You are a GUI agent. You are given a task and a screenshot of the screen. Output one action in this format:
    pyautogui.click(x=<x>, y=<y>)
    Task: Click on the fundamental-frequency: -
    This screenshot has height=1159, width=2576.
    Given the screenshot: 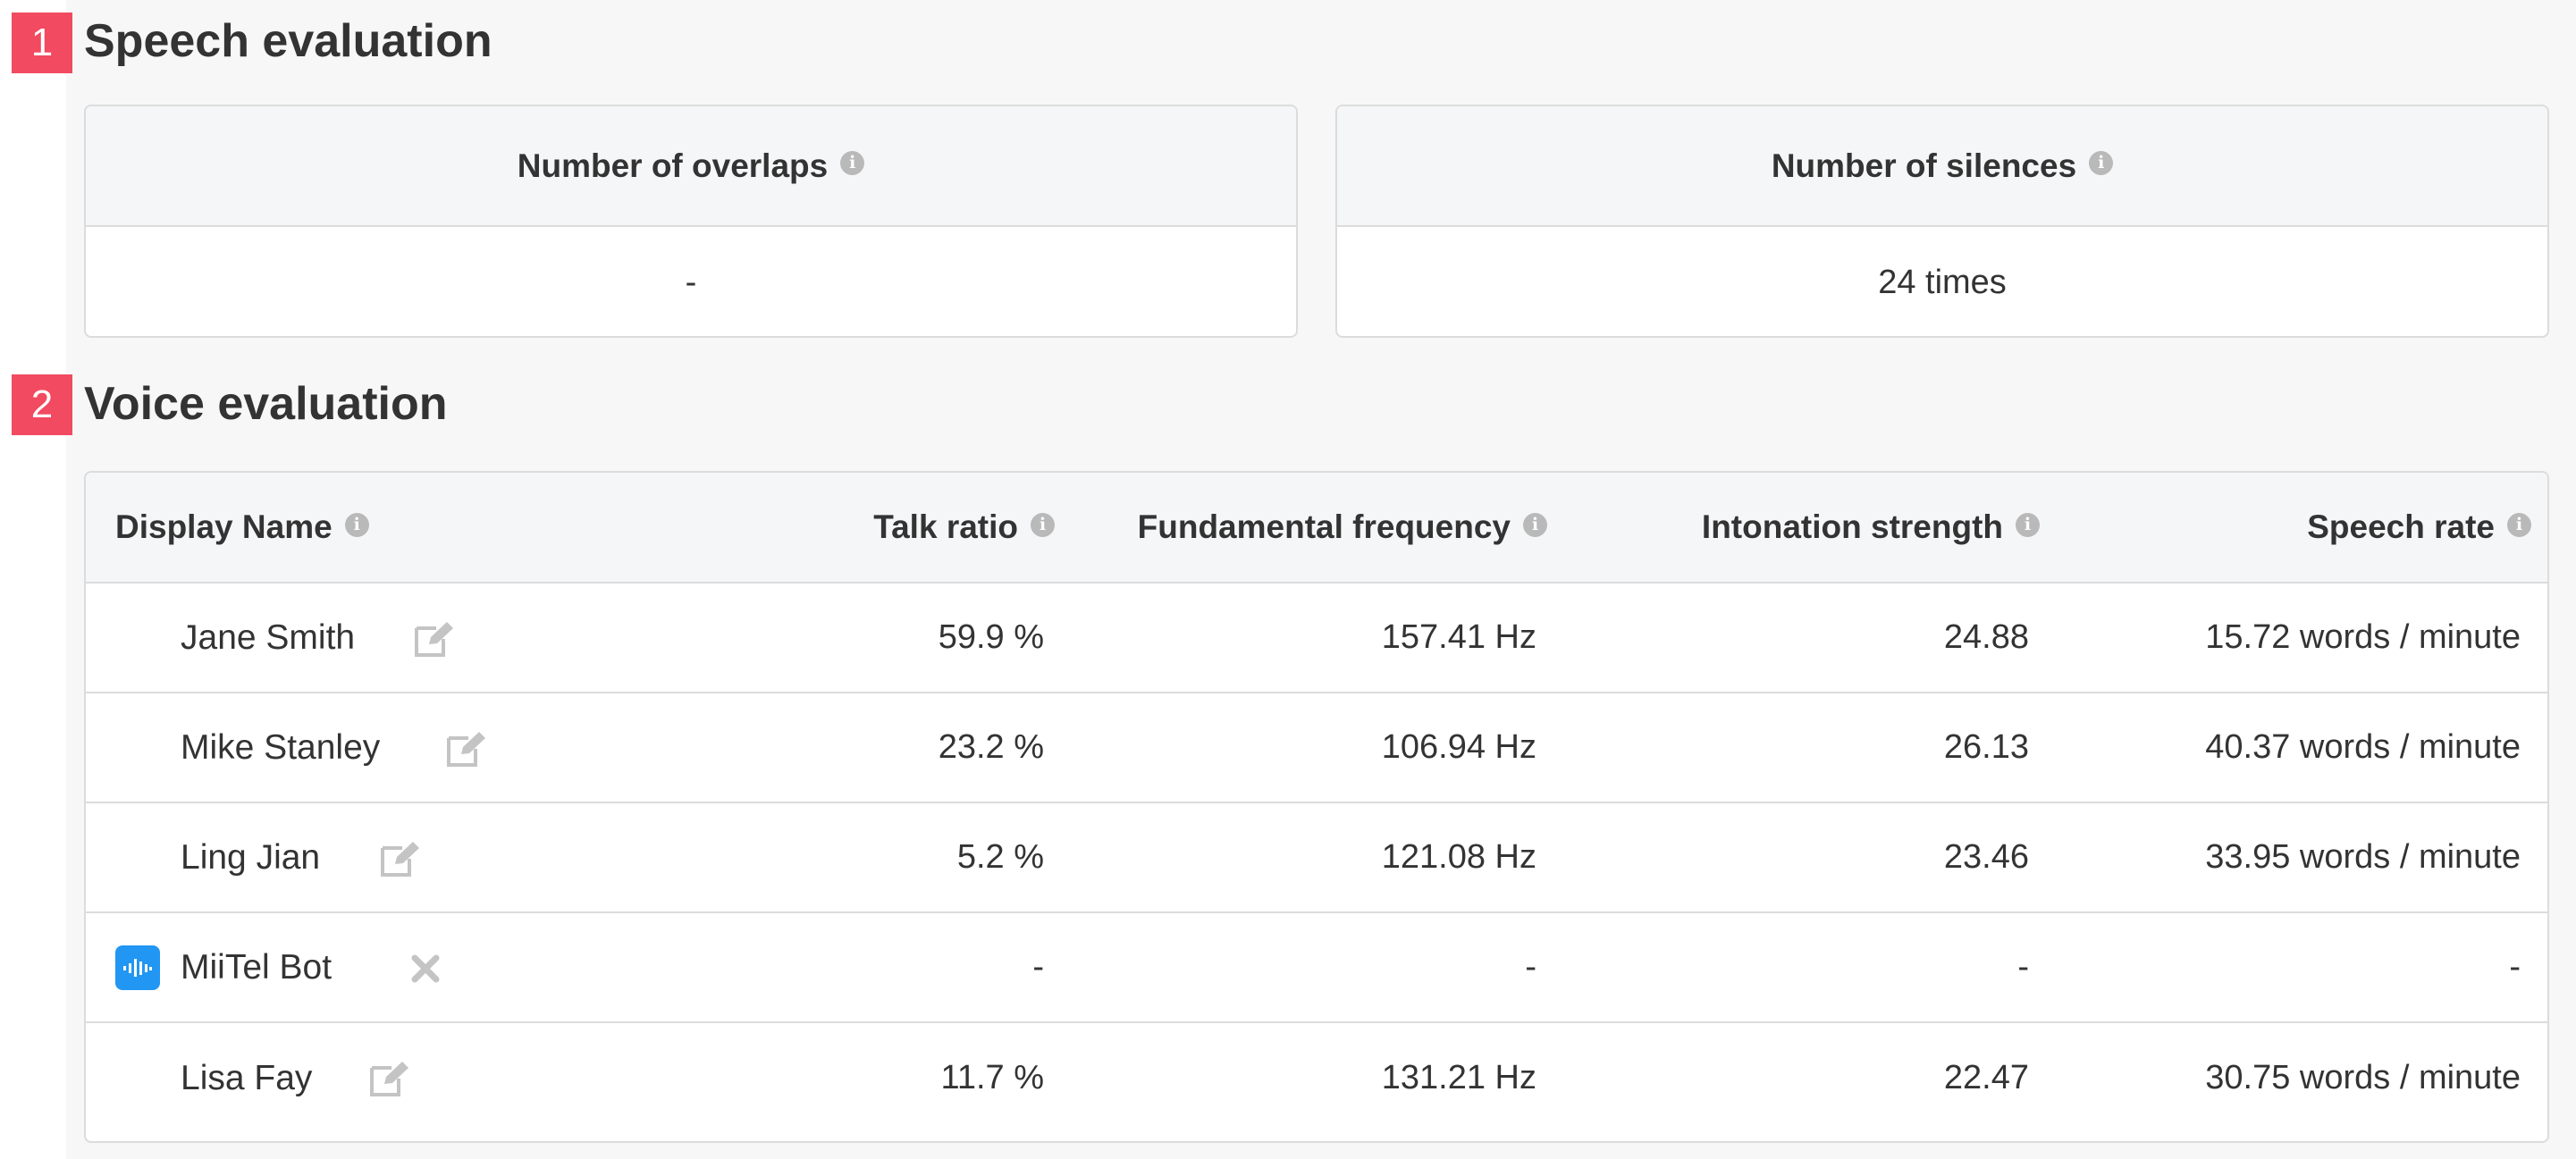 What is the action you would take?
    pyautogui.click(x=1531, y=967)
    